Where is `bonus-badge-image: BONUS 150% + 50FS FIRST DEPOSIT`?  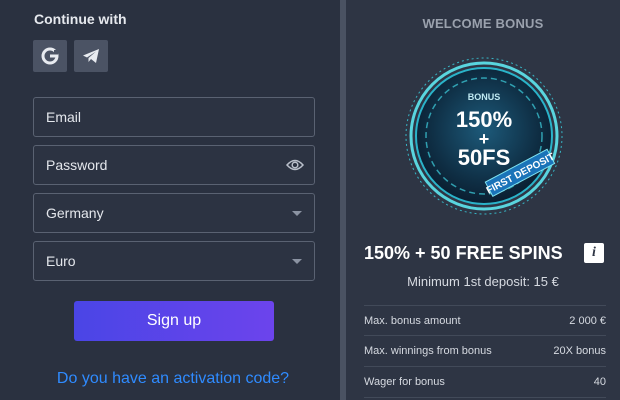 bonus-badge-image: BONUS 150% + 50FS FIRST DEPOSIT is located at coordinates (484, 136).